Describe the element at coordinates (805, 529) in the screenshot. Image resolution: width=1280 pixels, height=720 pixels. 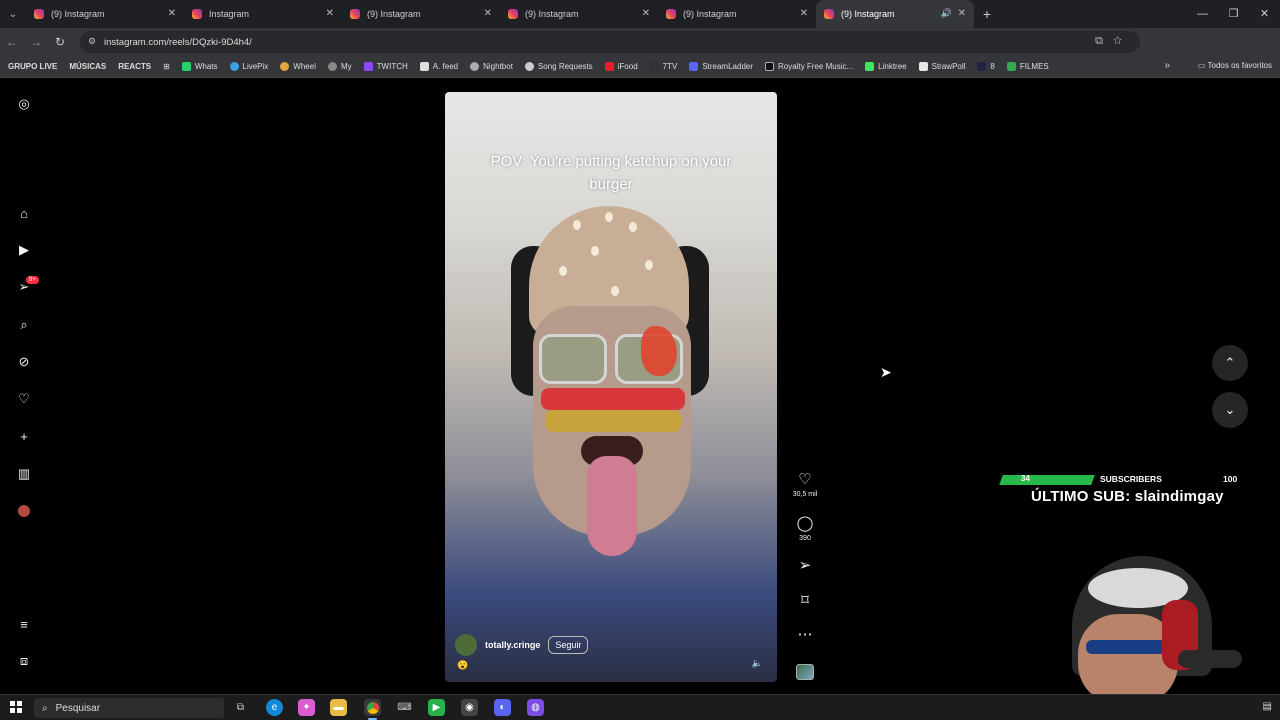
I see `comment-button: ◯ 390` at that location.